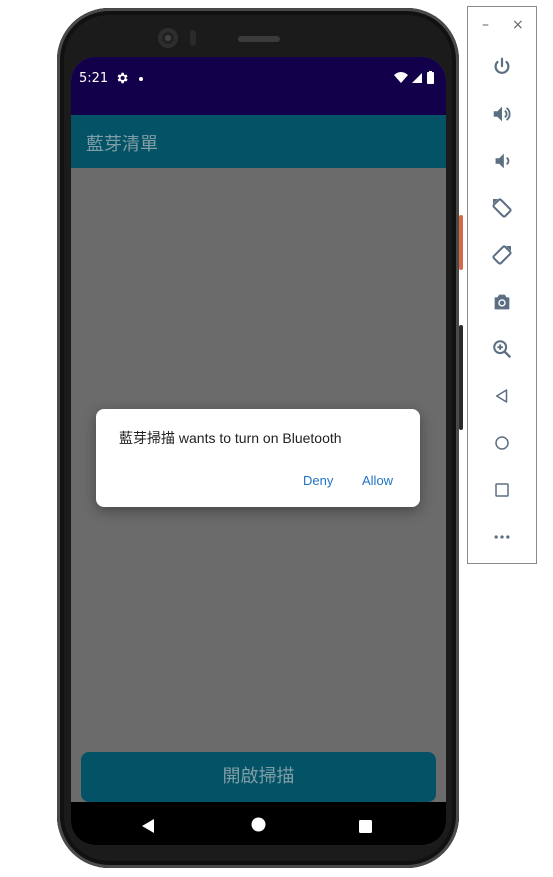  Describe the element at coordinates (502, 208) in the screenshot. I see `rotate-left-icon` at that location.